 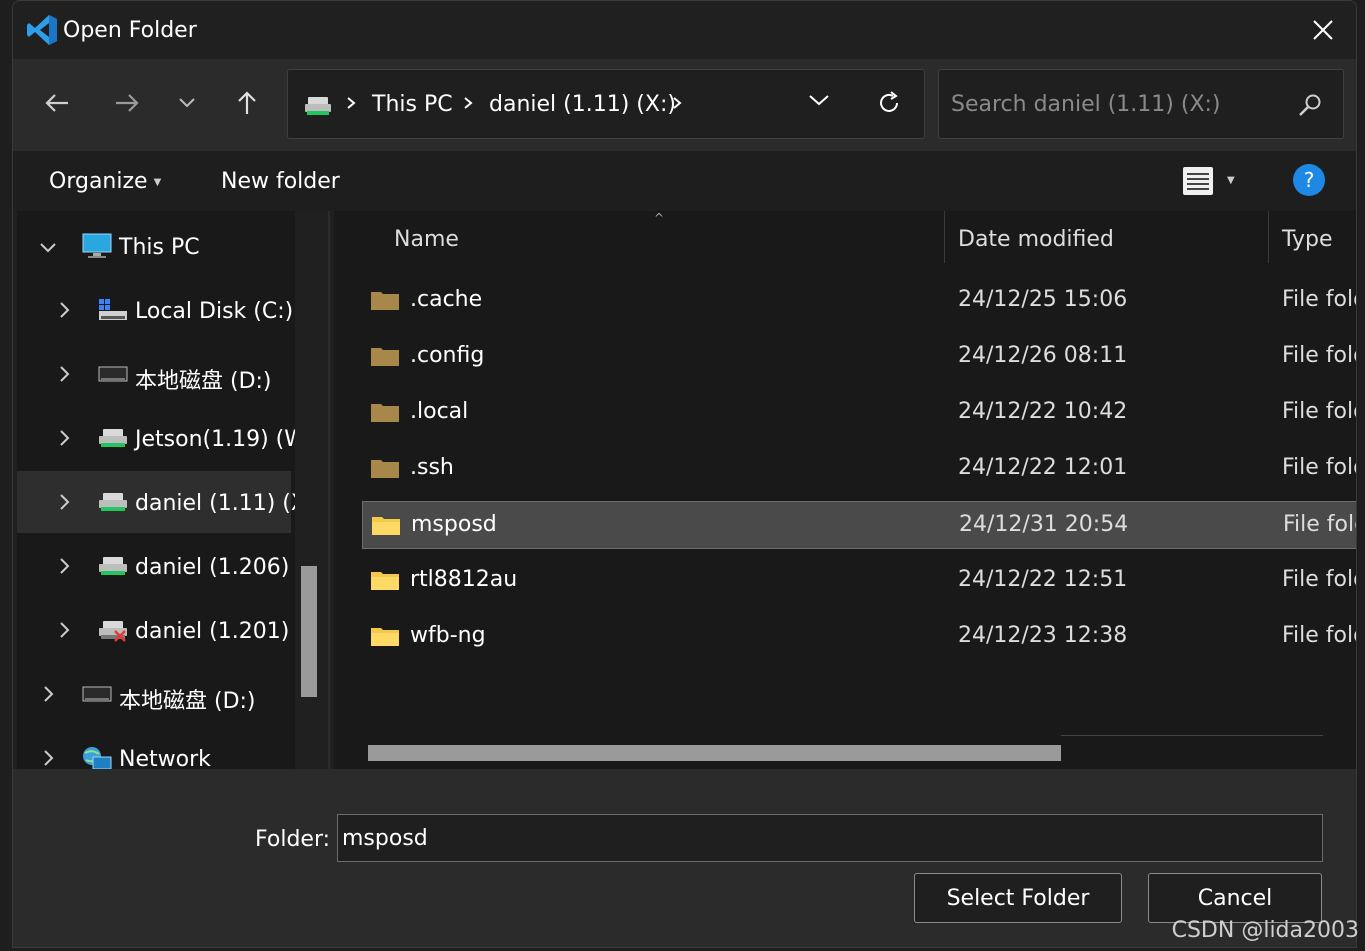 What do you see at coordinates (1231, 180) in the screenshot?
I see `view-options-caret-icon: ▼` at bounding box center [1231, 180].